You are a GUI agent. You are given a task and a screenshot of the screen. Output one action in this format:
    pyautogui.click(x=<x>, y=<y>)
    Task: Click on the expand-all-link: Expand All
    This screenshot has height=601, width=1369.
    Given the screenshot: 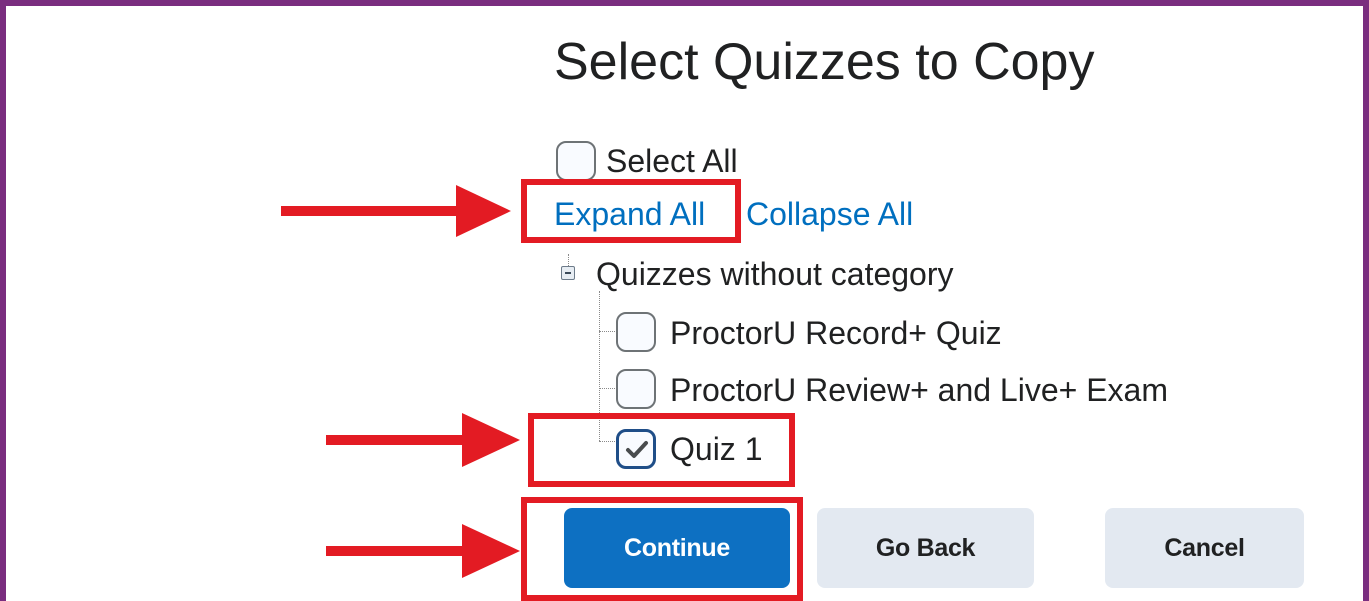 What is the action you would take?
    pyautogui.click(x=629, y=214)
    